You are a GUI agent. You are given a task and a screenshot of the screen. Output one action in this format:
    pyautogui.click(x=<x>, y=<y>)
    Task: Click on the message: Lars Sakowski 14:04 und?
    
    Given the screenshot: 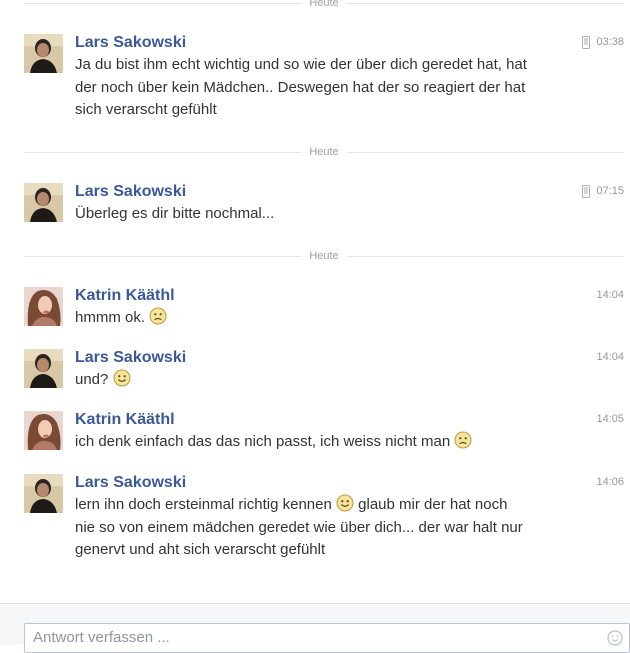 What is the action you would take?
    pyautogui.click(x=324, y=371)
    